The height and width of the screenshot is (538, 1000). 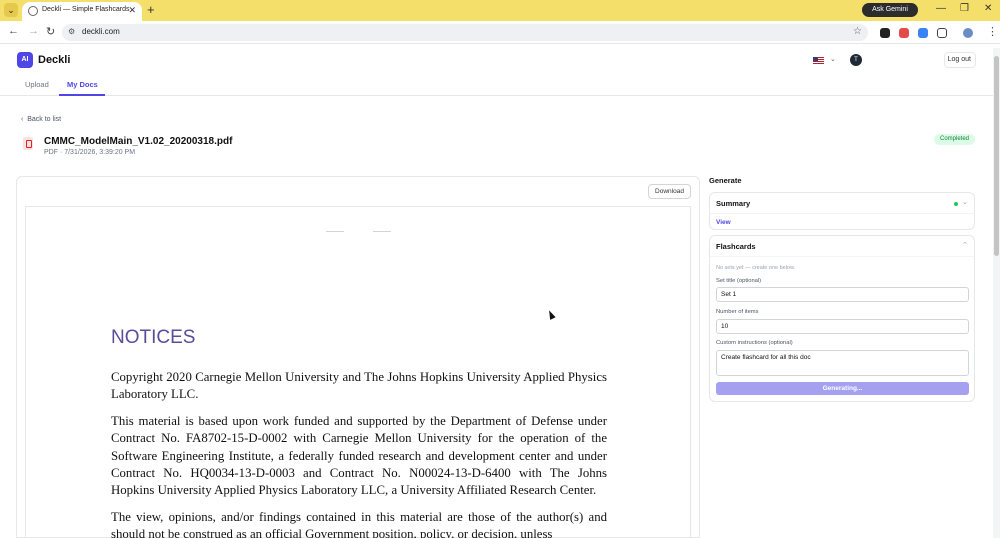 I want to click on url-input: ⚙ deckli.com ☆, so click(x=465, y=32).